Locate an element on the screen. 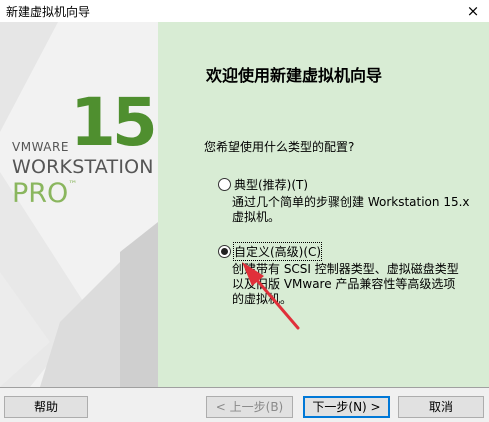 The image size is (489, 422). typical-radio-button is located at coordinates (224, 184).